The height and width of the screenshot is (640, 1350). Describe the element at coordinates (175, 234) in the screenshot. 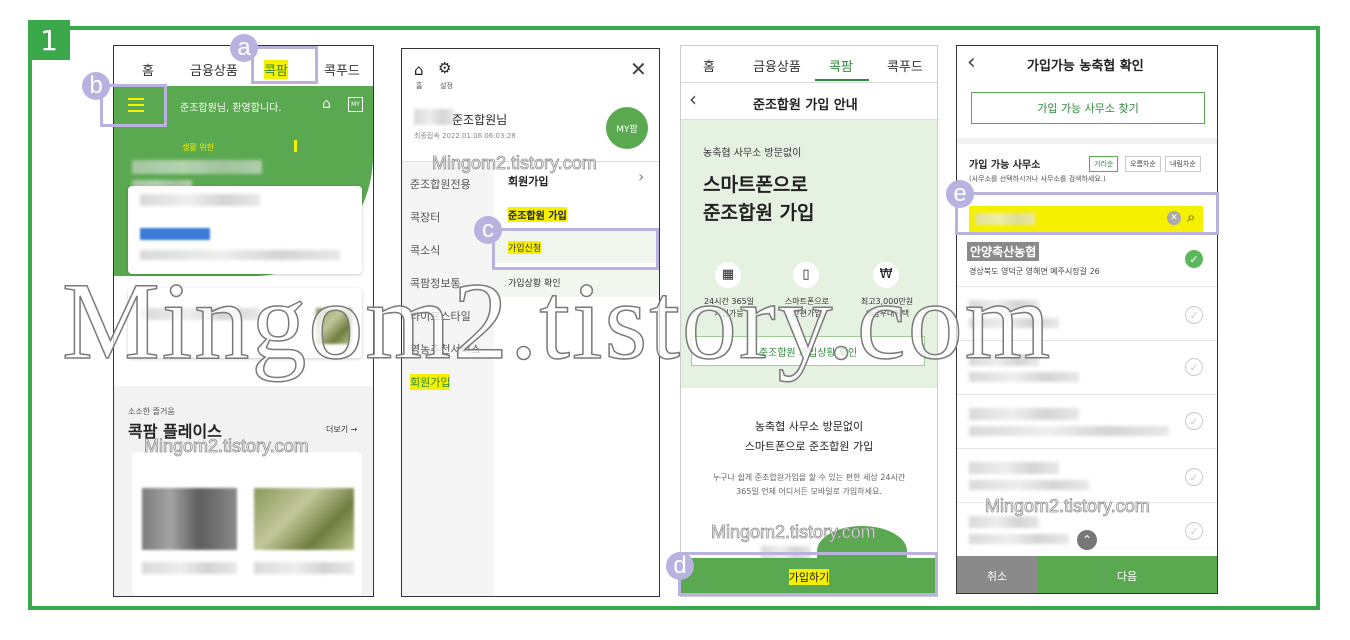

I see `blurred-blue-text` at that location.